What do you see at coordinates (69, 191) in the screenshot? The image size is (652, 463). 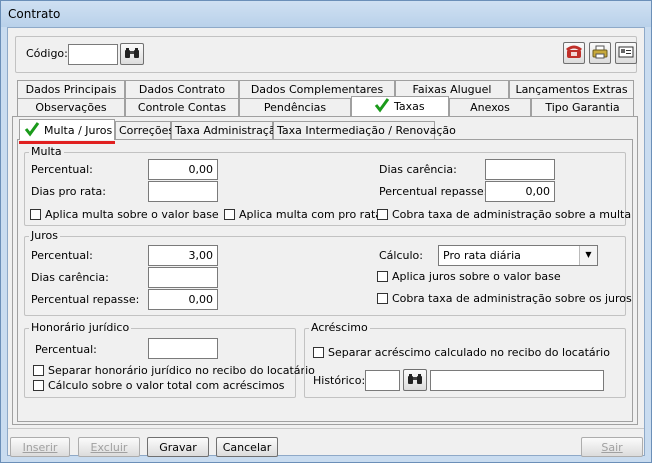 I see `multa-dias-pro-rata-label: Dias pro rata:` at bounding box center [69, 191].